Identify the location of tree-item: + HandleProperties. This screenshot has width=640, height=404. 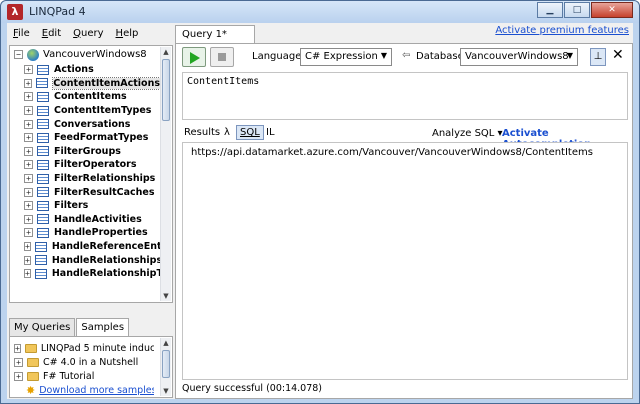
(92, 233).